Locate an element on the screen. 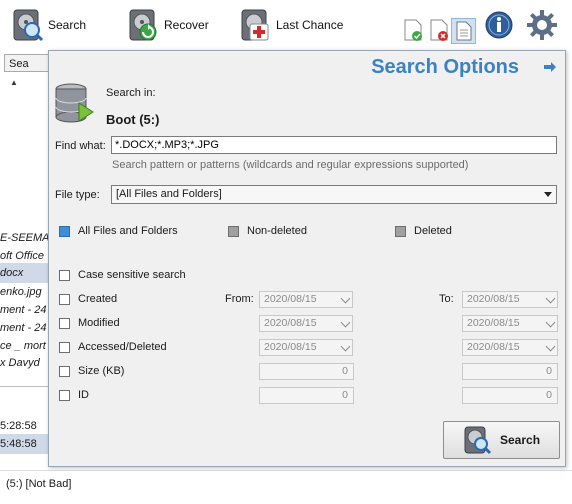  id-from-field: 0 is located at coordinates (306, 395).